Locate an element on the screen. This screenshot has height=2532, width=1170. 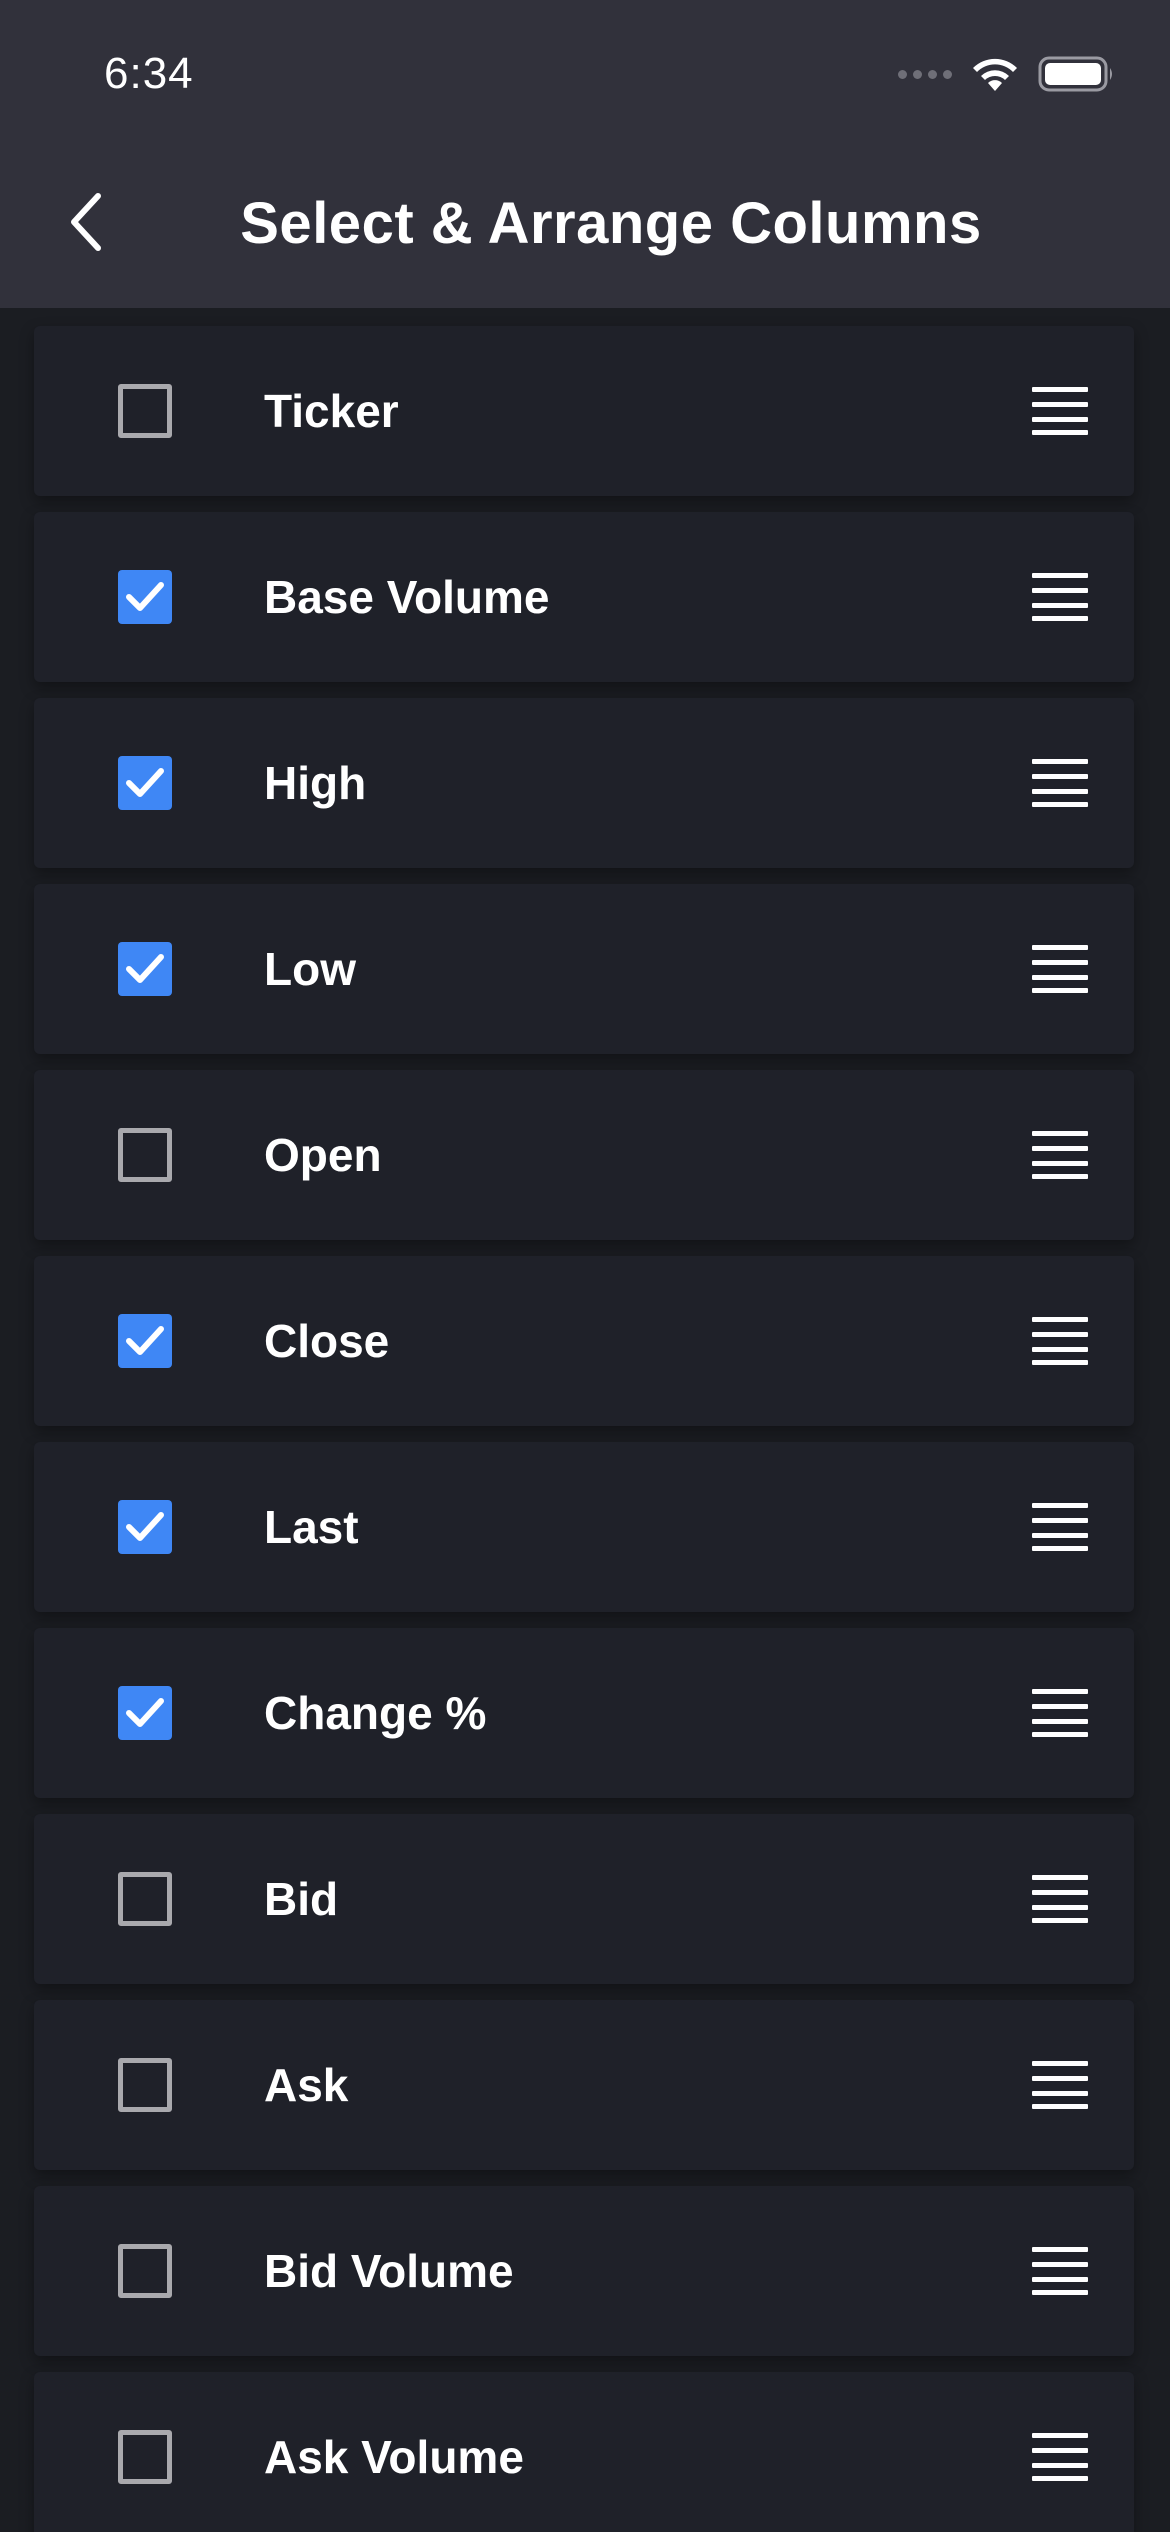
column-row: Ask Volume is located at coordinates (584, 2452).